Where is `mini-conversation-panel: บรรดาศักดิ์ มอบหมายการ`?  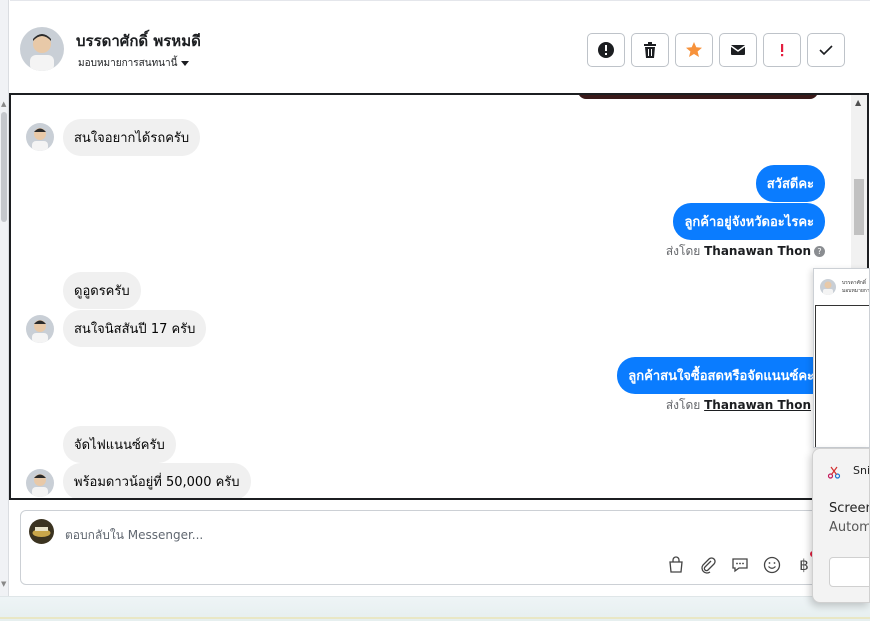 mini-conversation-panel: บรรดาศักดิ์ มอบหมายการ is located at coordinates (841, 358).